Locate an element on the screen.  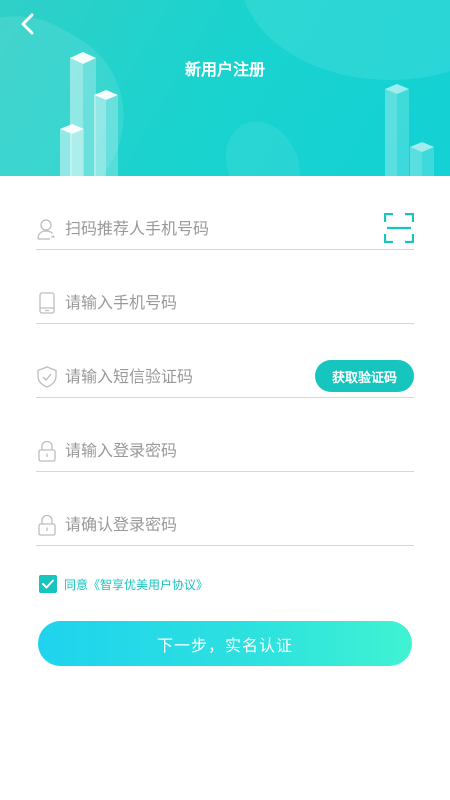
page-title: 新用户注册 is located at coordinates (224, 69).